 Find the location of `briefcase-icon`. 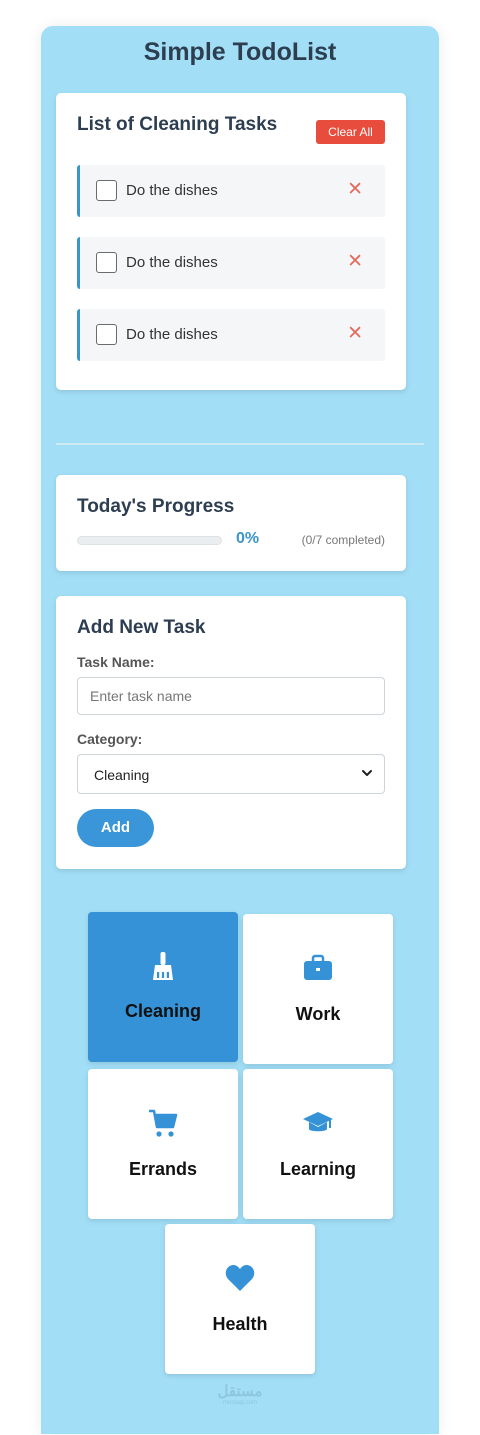

briefcase-icon is located at coordinates (318, 967).